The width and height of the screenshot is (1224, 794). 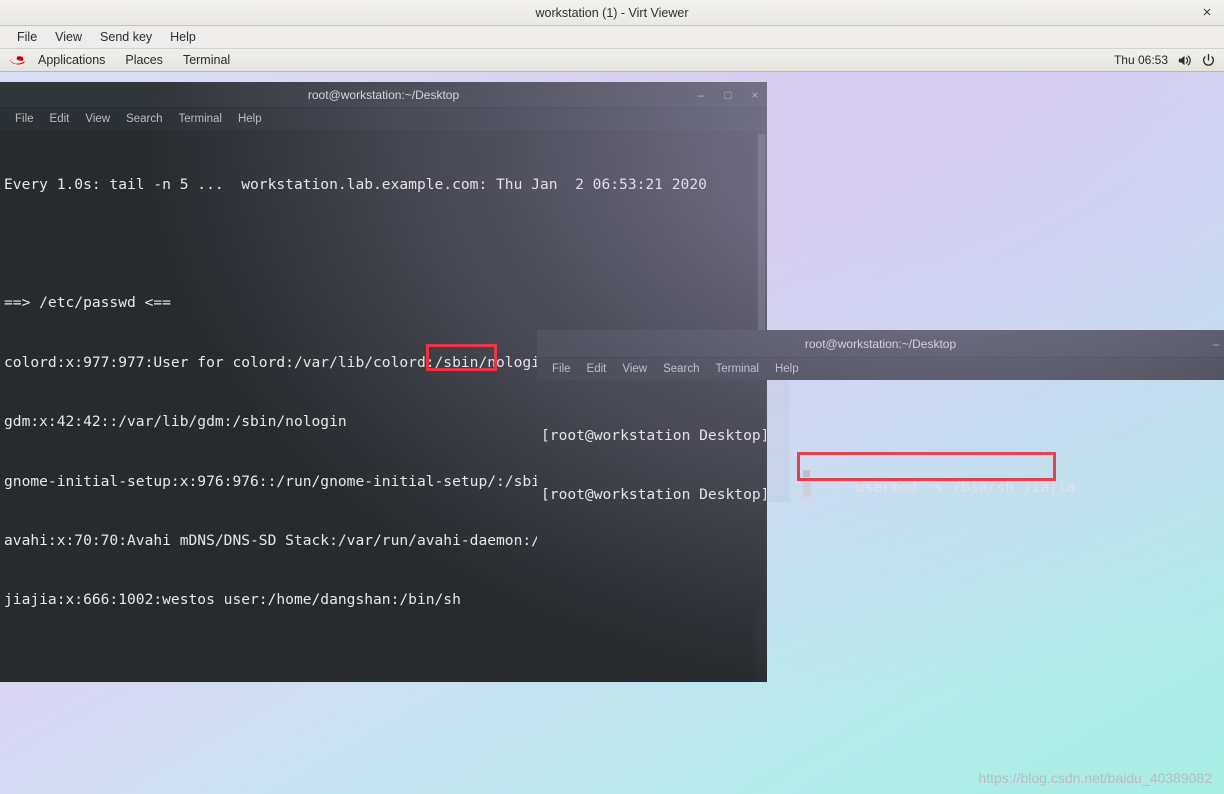 What do you see at coordinates (1208, 60) in the screenshot?
I see `power-icon` at bounding box center [1208, 60].